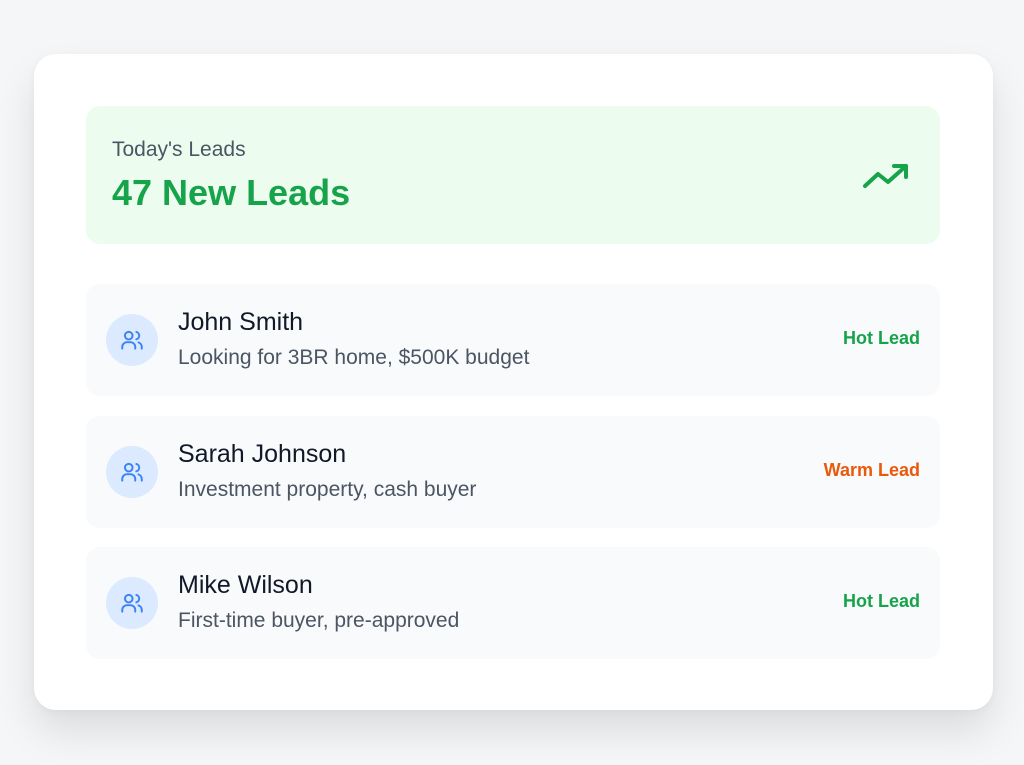 This screenshot has height=765, width=1024. Describe the element at coordinates (262, 454) in the screenshot. I see `lead-name: Sarah Johnson` at that location.